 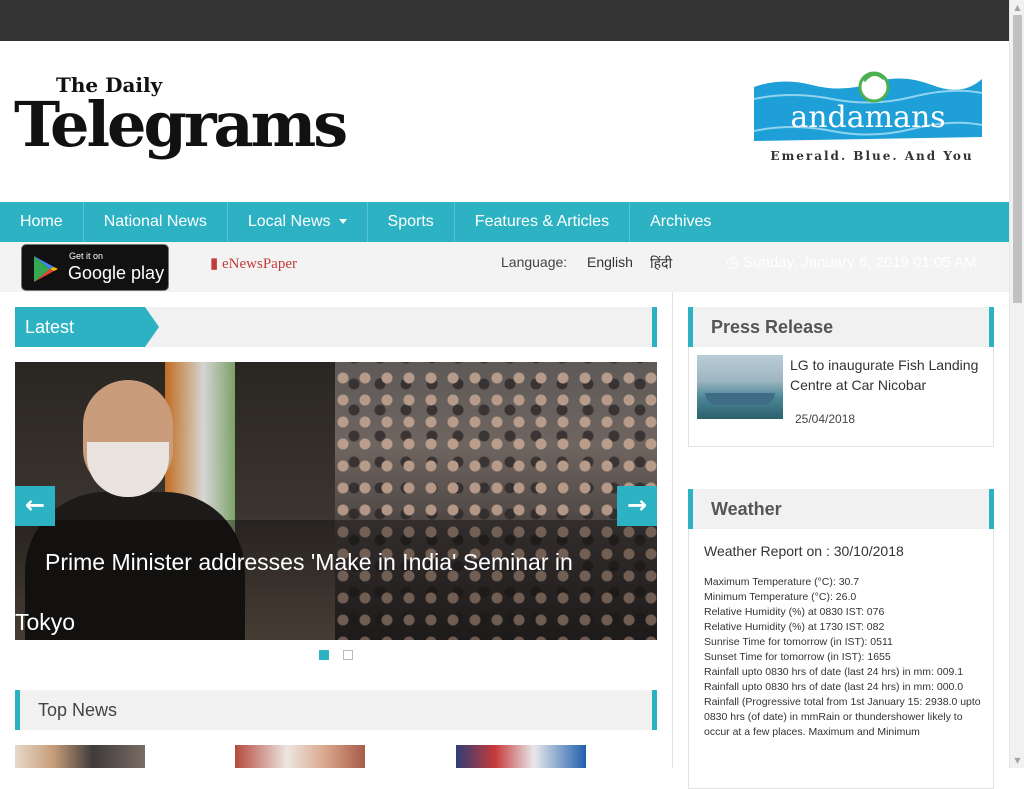 What do you see at coordinates (797, 657) in the screenshot?
I see `weather-line: Sunset Time for tomorrow (in IST): 1655` at bounding box center [797, 657].